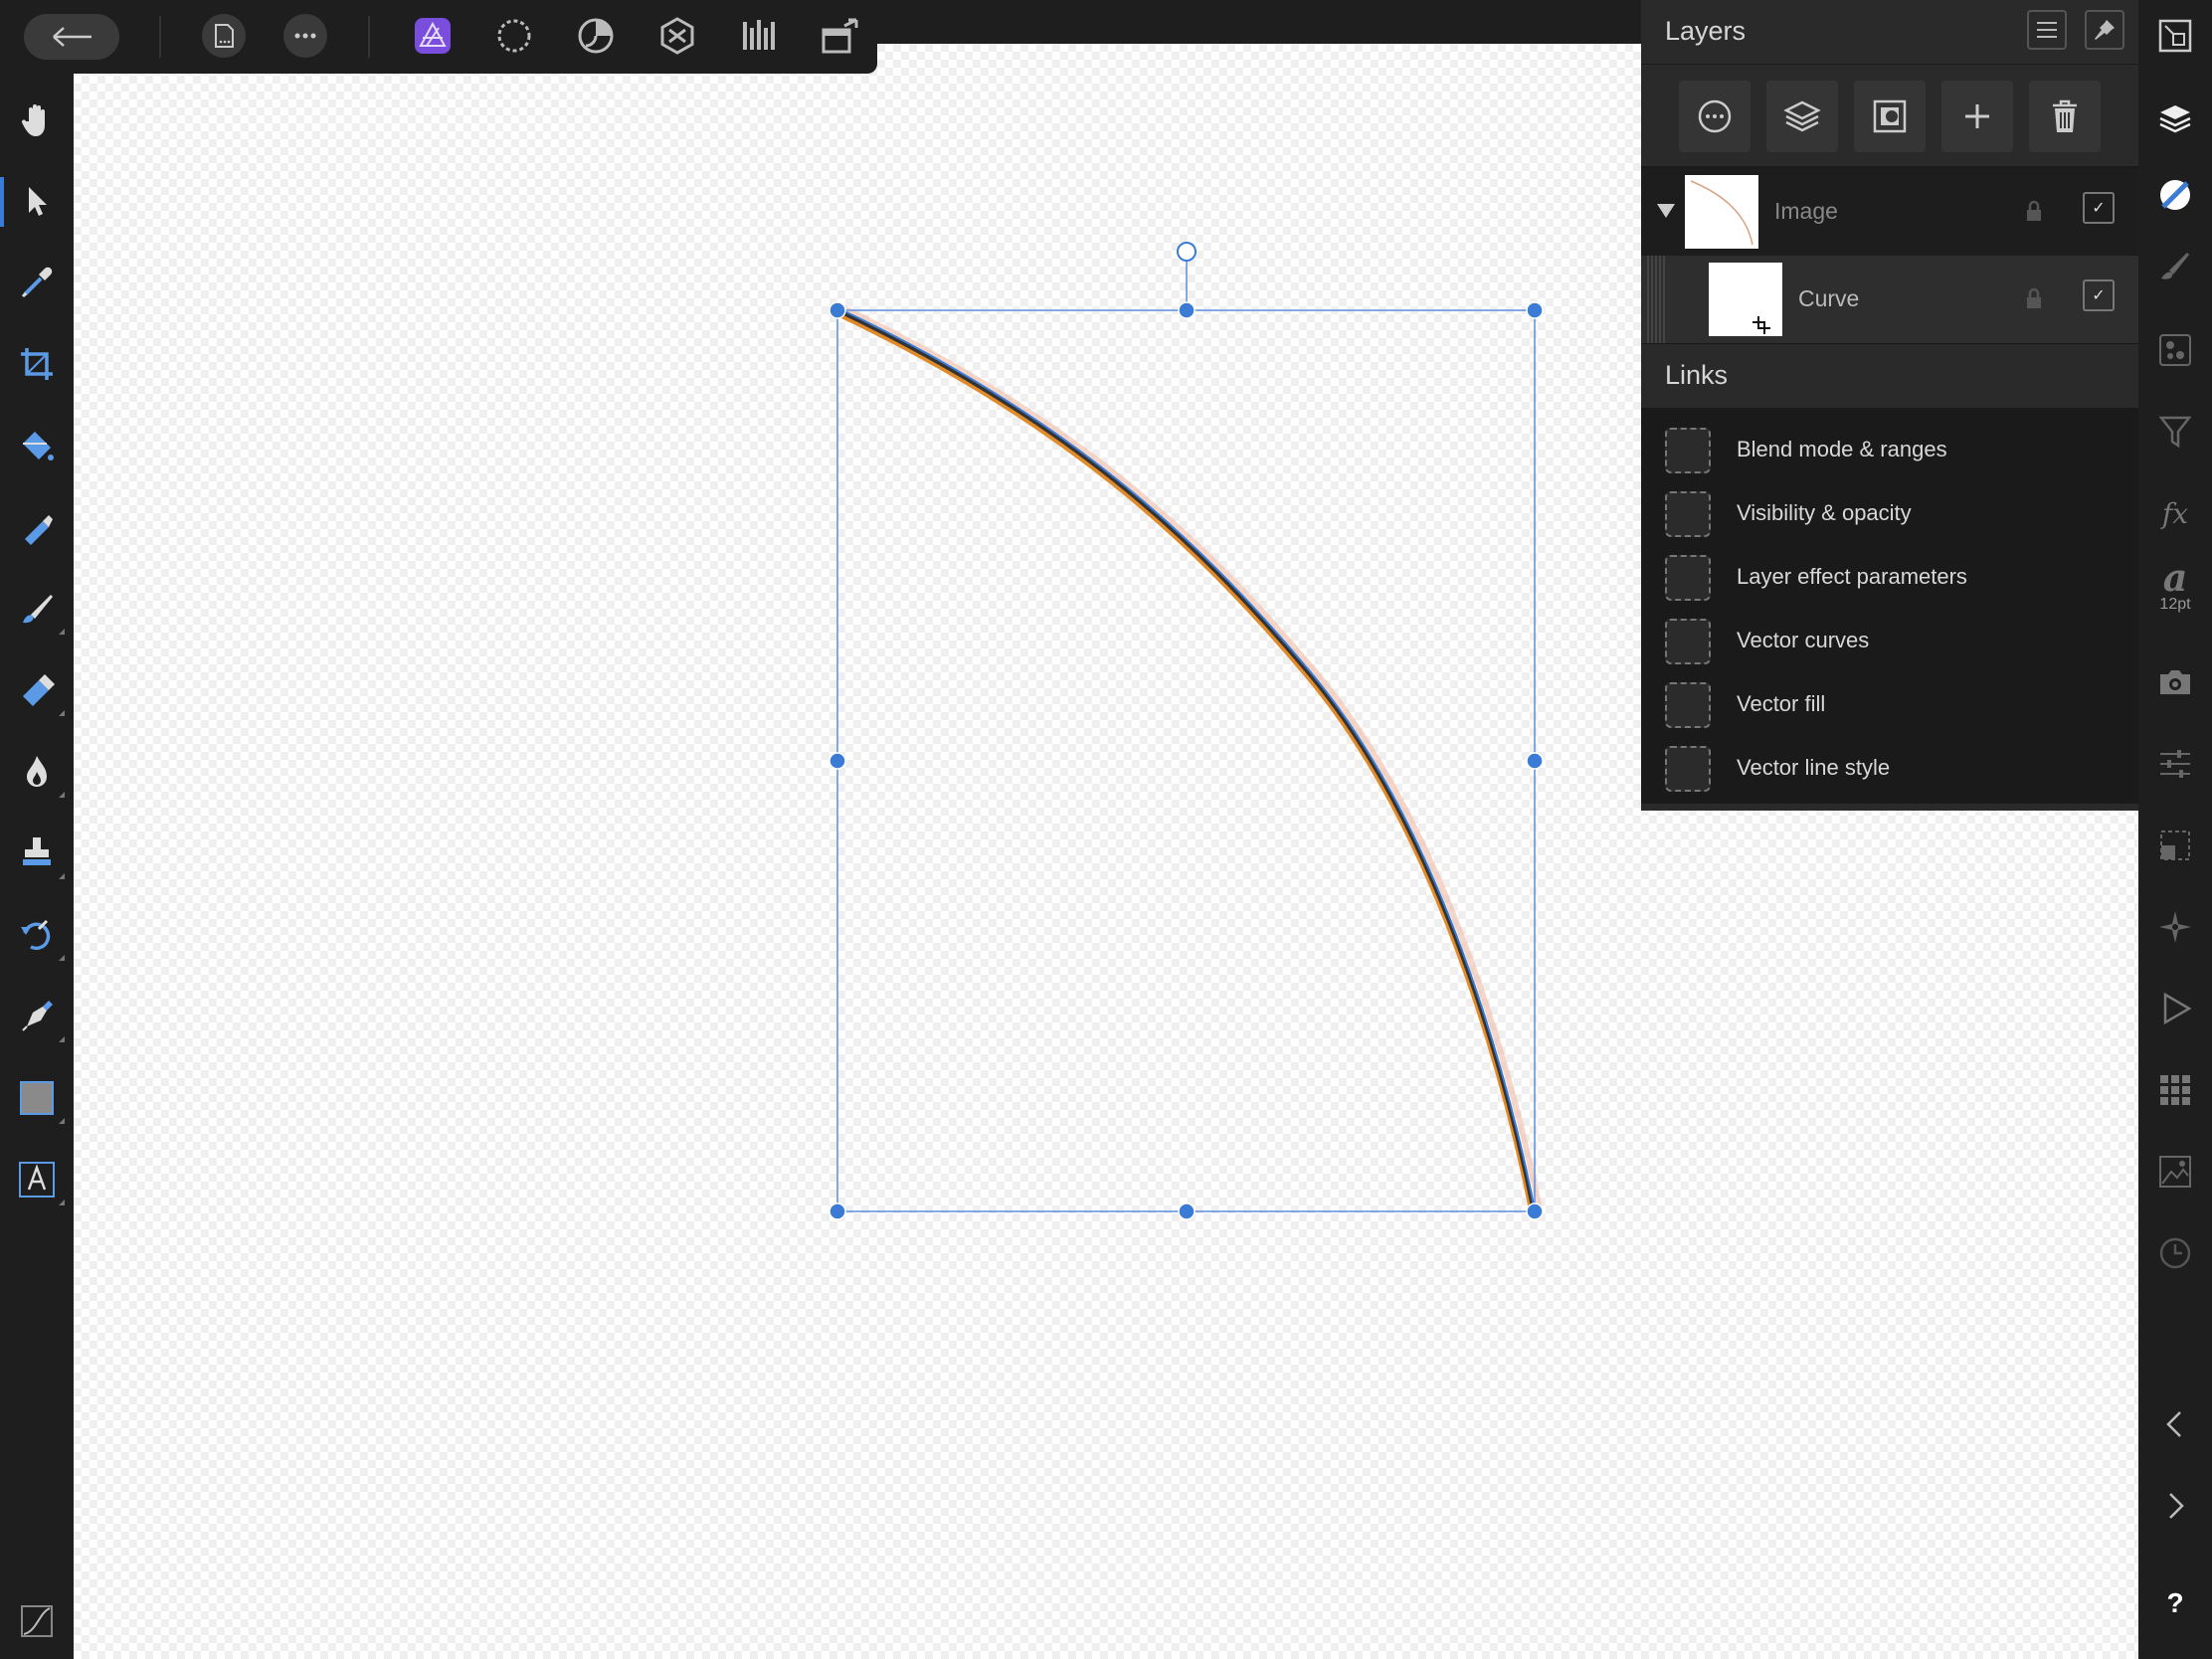 The width and height of the screenshot is (2212, 1659). Describe the element at coordinates (1889, 575) in the screenshot. I see `link-item: Layer effect parameters` at that location.